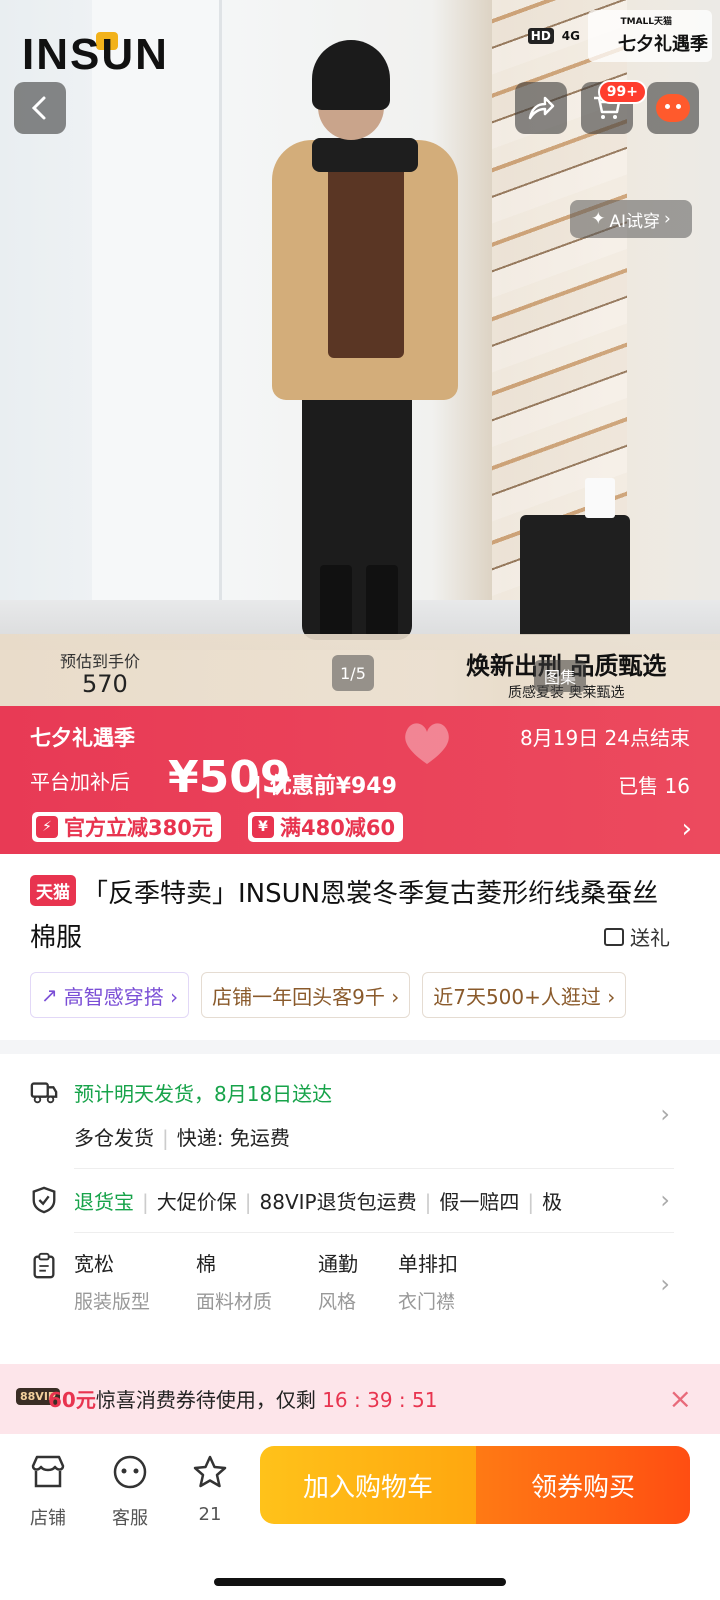 Image resolution: width=720 pixels, height=1600 pixels. What do you see at coordinates (95, 54) in the screenshot?
I see `brand-logo: INSUN` at bounding box center [95, 54].